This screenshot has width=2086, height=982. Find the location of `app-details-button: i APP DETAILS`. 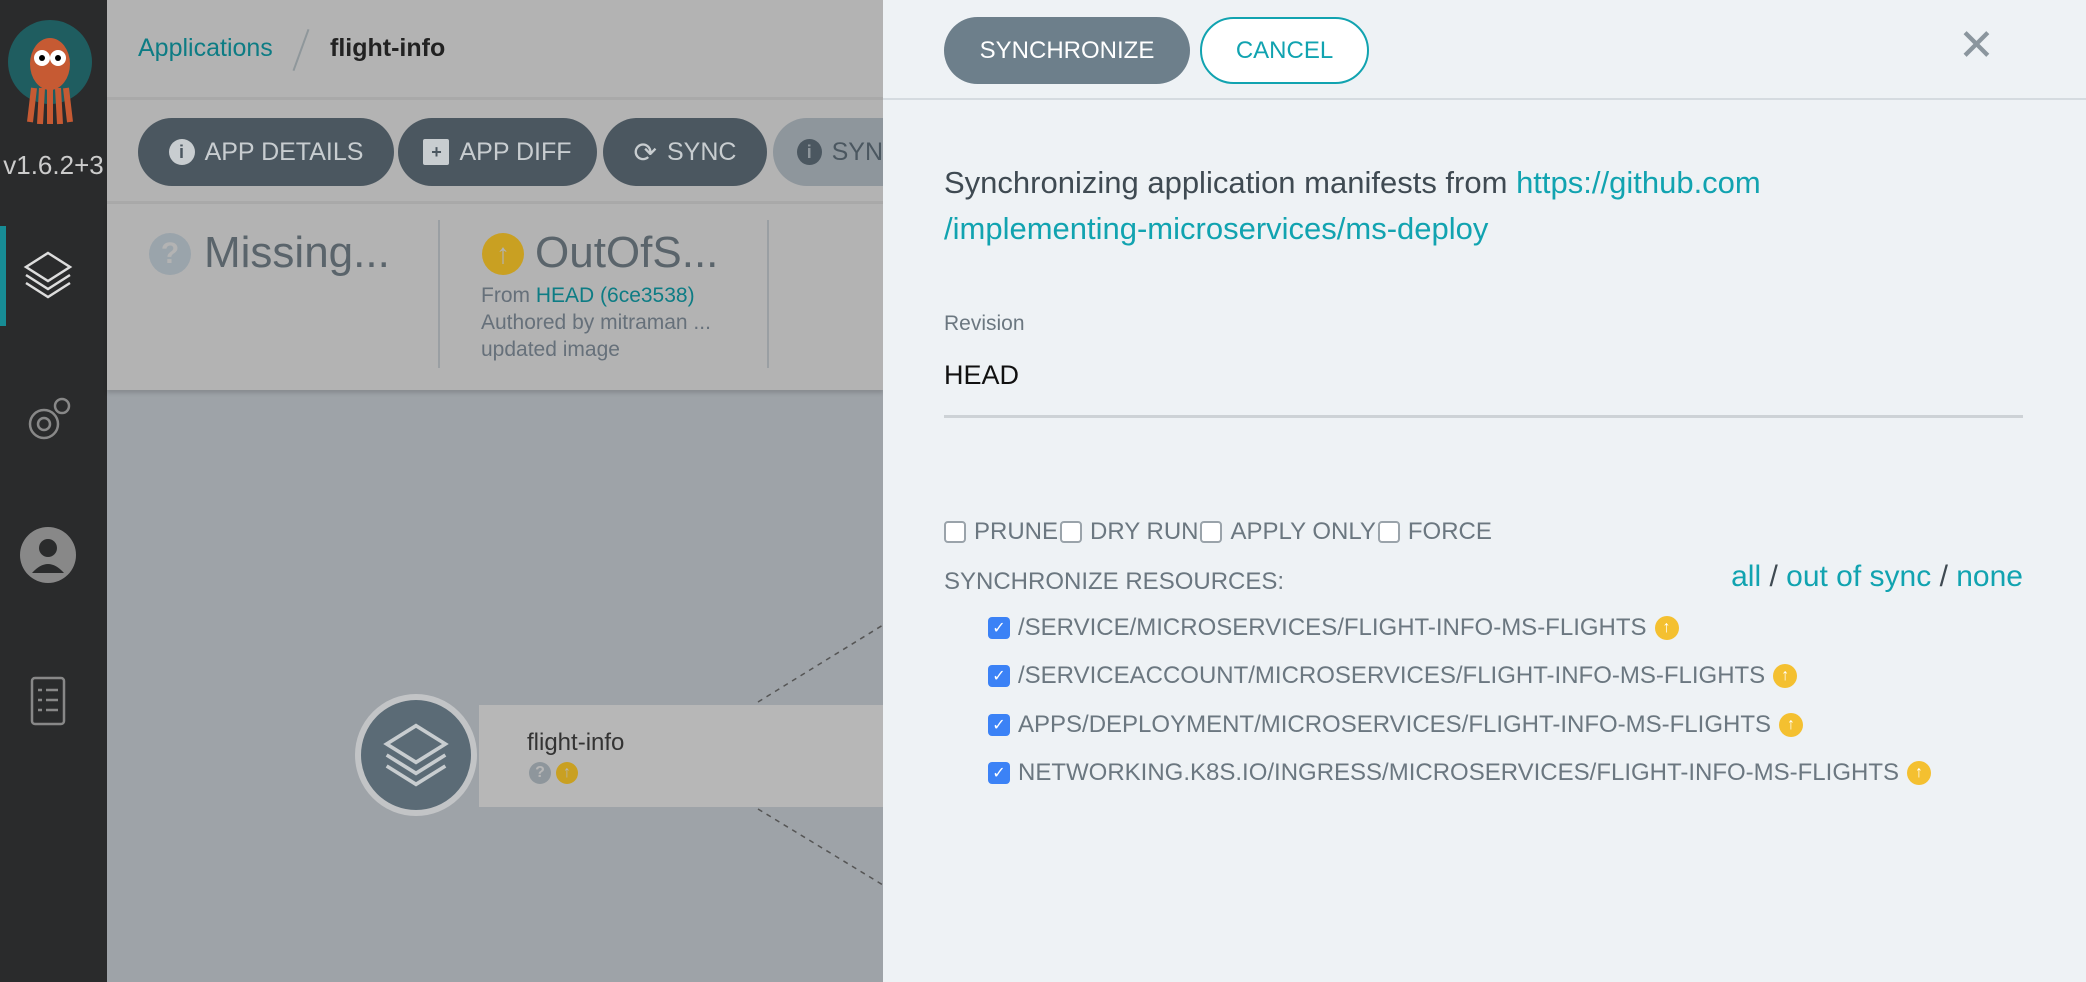

app-details-button: i APP DETAILS is located at coordinates (266, 152).